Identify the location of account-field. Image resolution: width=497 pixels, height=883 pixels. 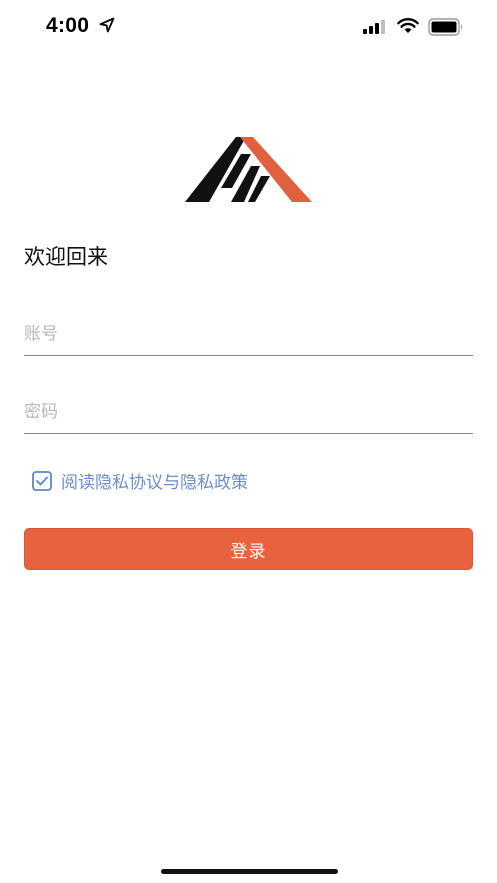
(248, 335).